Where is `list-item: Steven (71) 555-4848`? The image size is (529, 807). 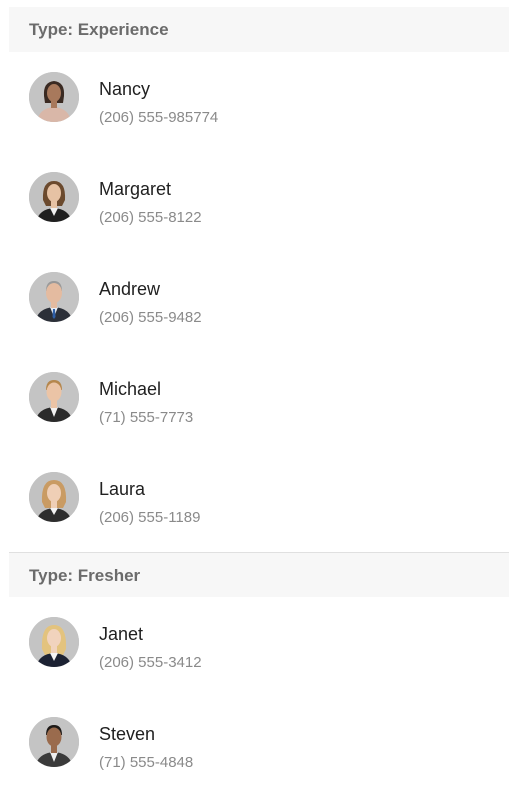
list-item: Steven (71) 555-4848 is located at coordinates (259, 747).